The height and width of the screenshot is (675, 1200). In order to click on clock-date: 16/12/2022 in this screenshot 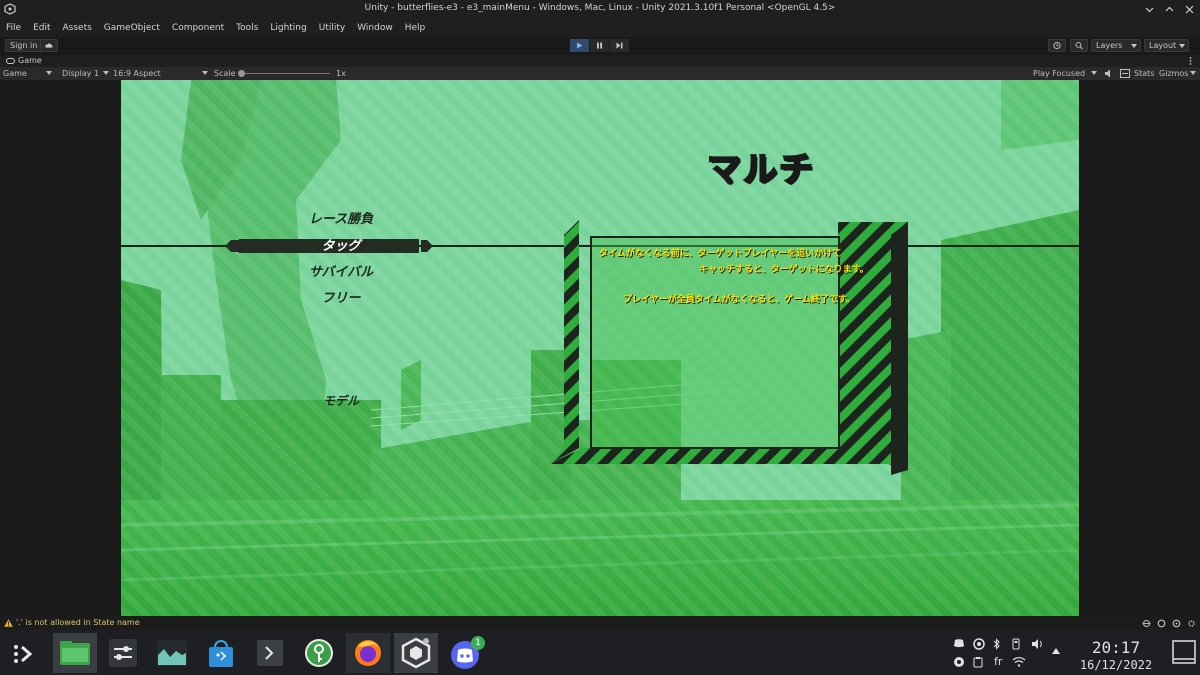, I will do `click(1116, 665)`.